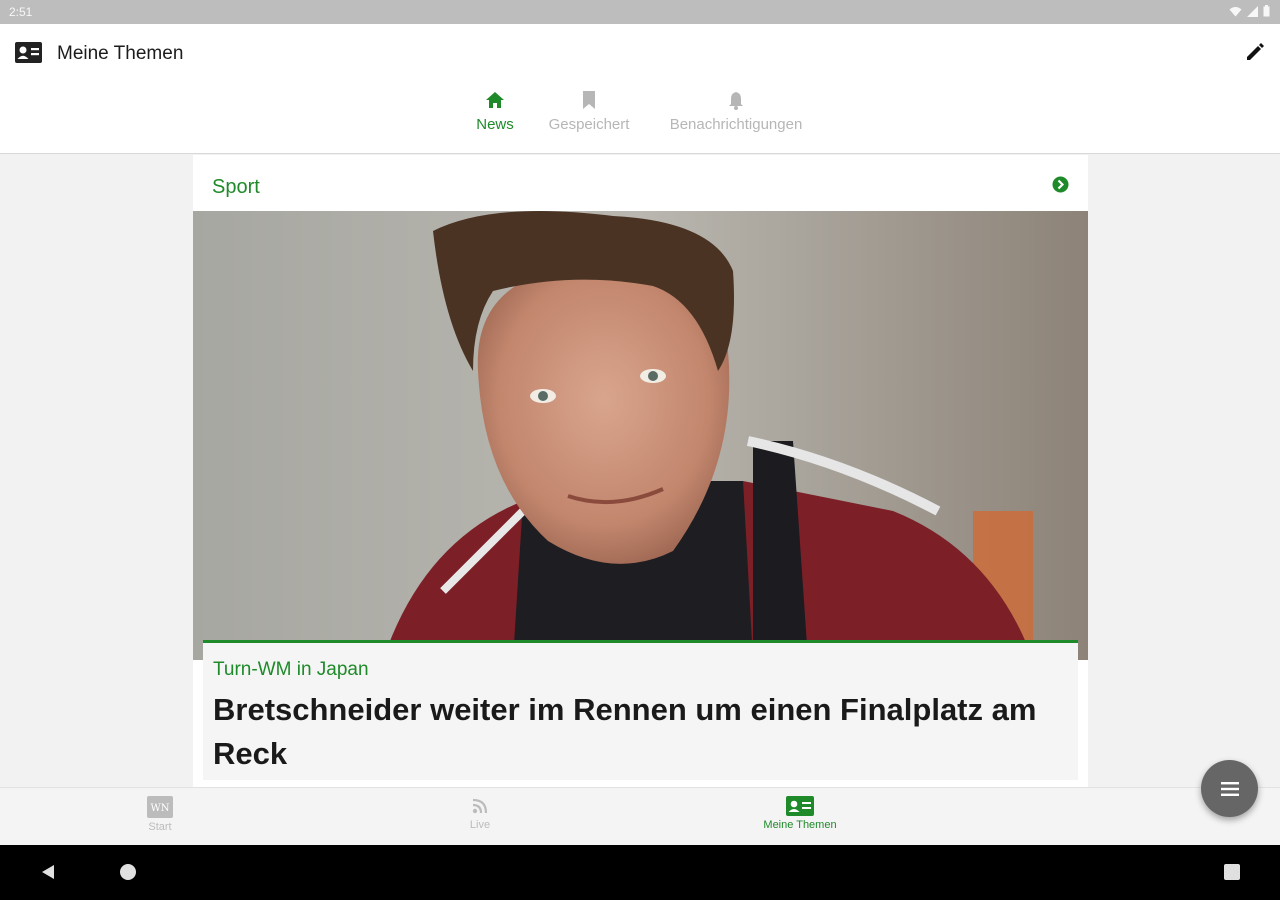 The height and width of the screenshot is (900, 1280). I want to click on bottom-nav-start: WN Start, so click(160, 814).